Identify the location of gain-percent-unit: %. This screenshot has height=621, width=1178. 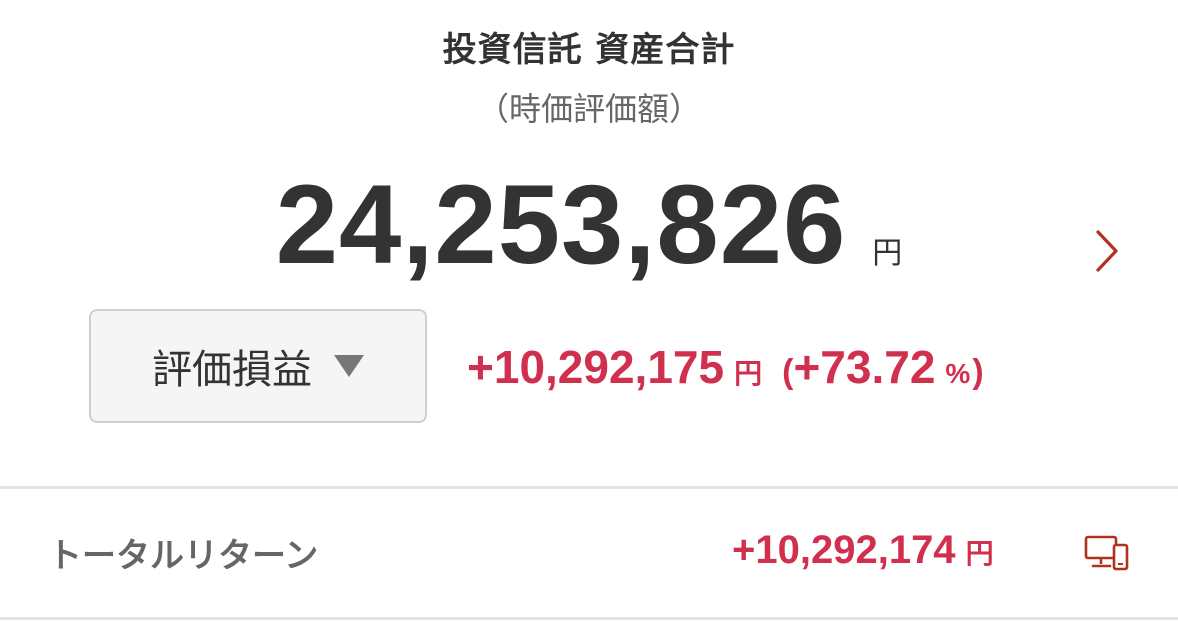
(958, 373).